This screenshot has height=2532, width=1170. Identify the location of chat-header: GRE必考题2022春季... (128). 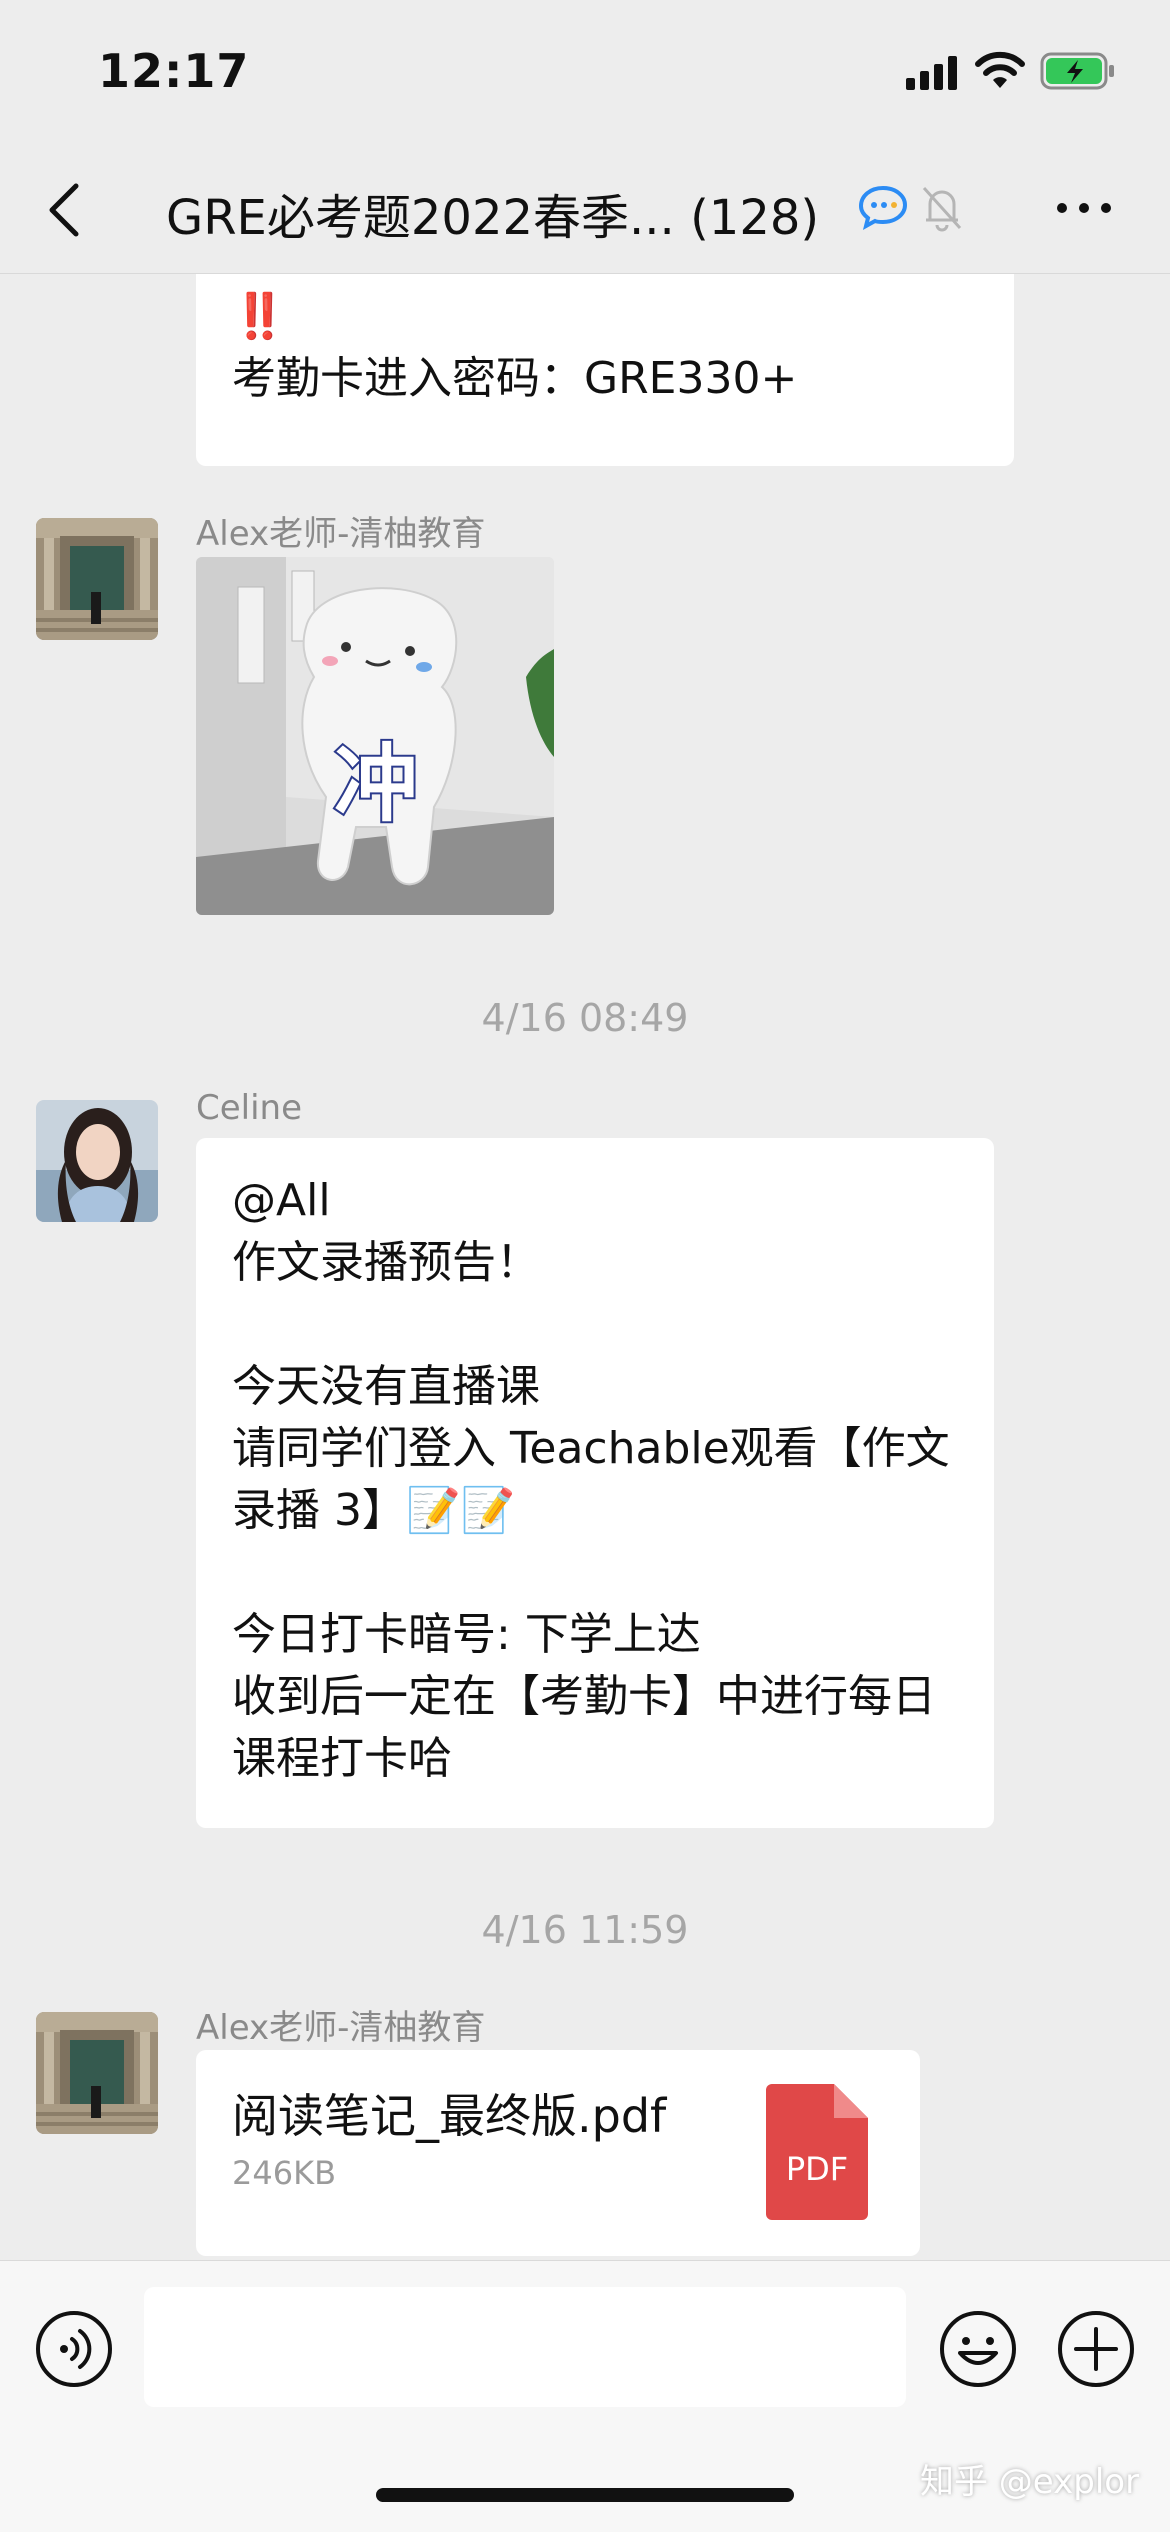
(585, 212).